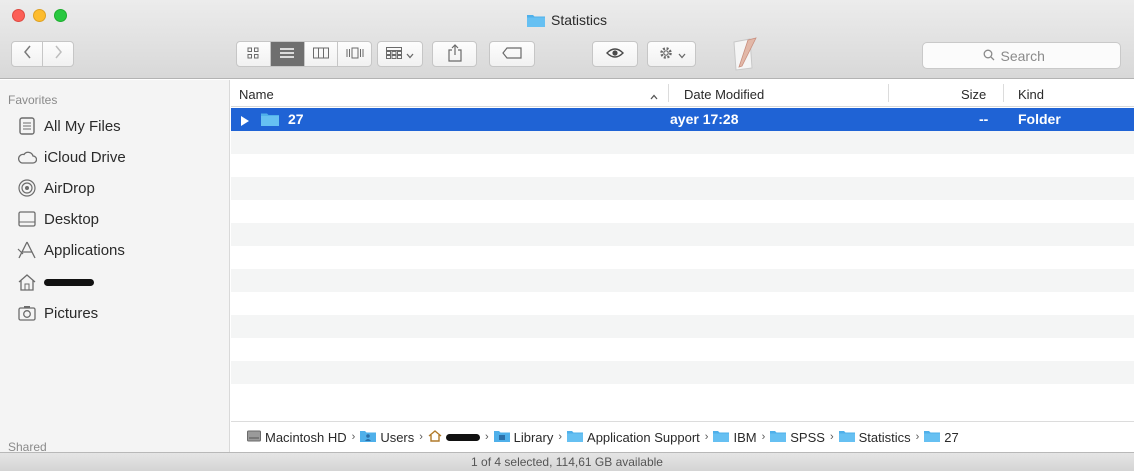 The height and width of the screenshot is (471, 1134). What do you see at coordinates (724, 94) in the screenshot?
I see `column-header-date-modified: Date Modified` at bounding box center [724, 94].